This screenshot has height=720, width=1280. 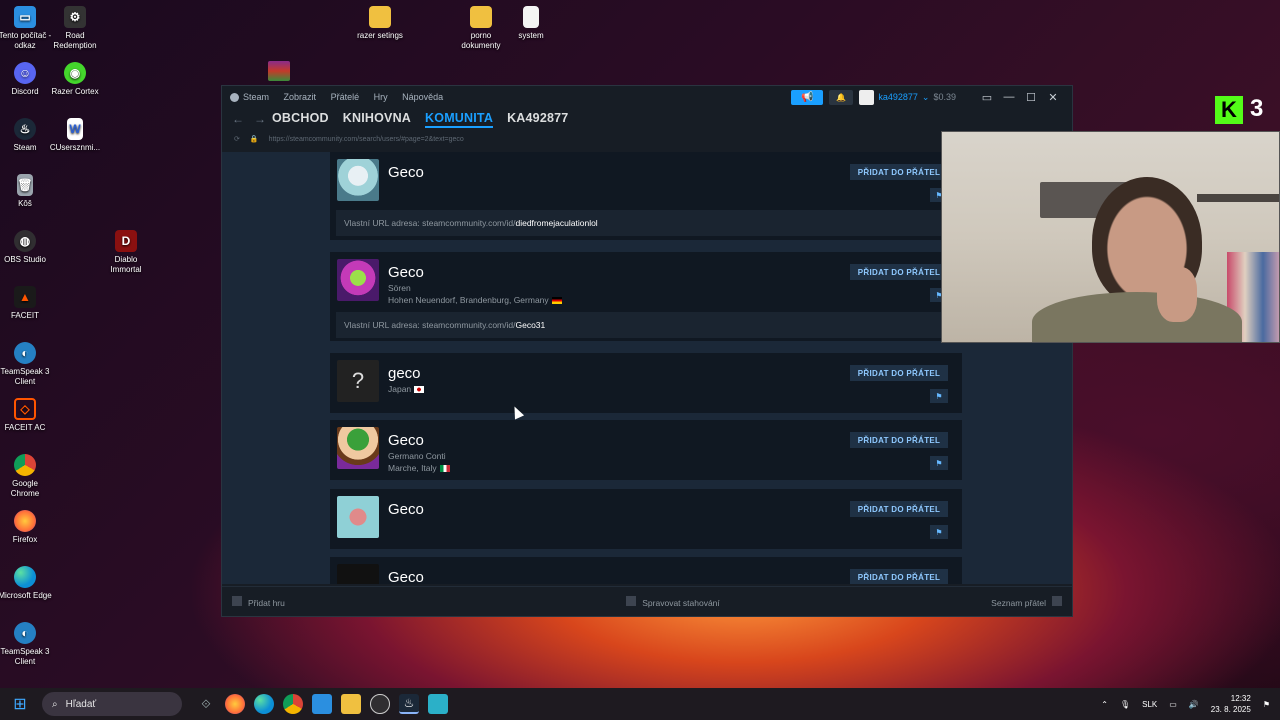 I want to click on winrar-icon, so click(x=279, y=71).